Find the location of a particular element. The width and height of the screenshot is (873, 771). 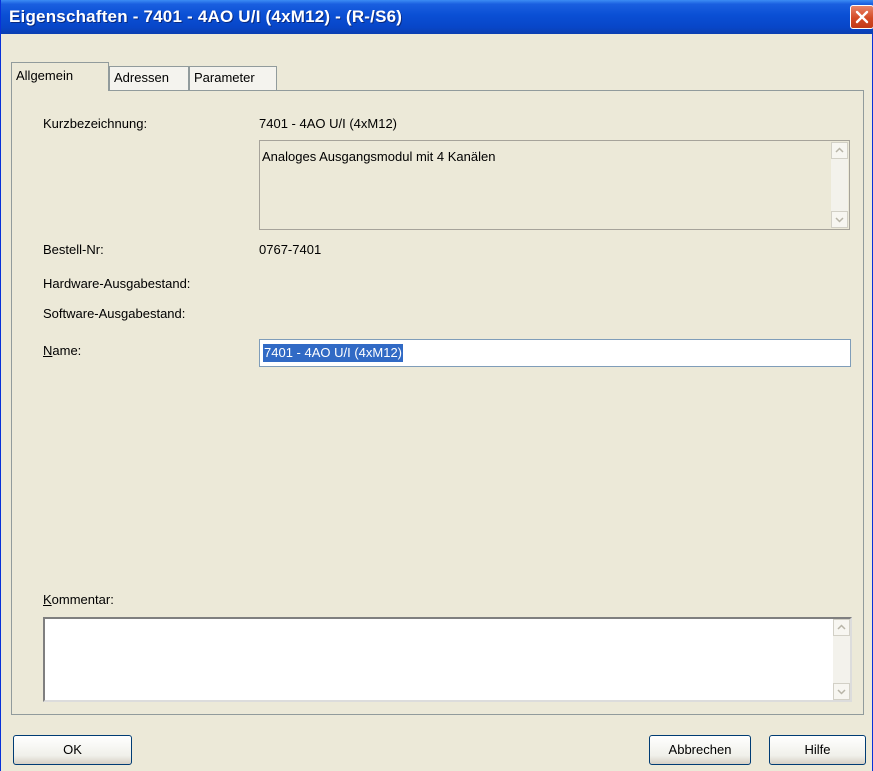

kurzbezeichnung-label: Kurzbezeichnung: is located at coordinates (95, 123).